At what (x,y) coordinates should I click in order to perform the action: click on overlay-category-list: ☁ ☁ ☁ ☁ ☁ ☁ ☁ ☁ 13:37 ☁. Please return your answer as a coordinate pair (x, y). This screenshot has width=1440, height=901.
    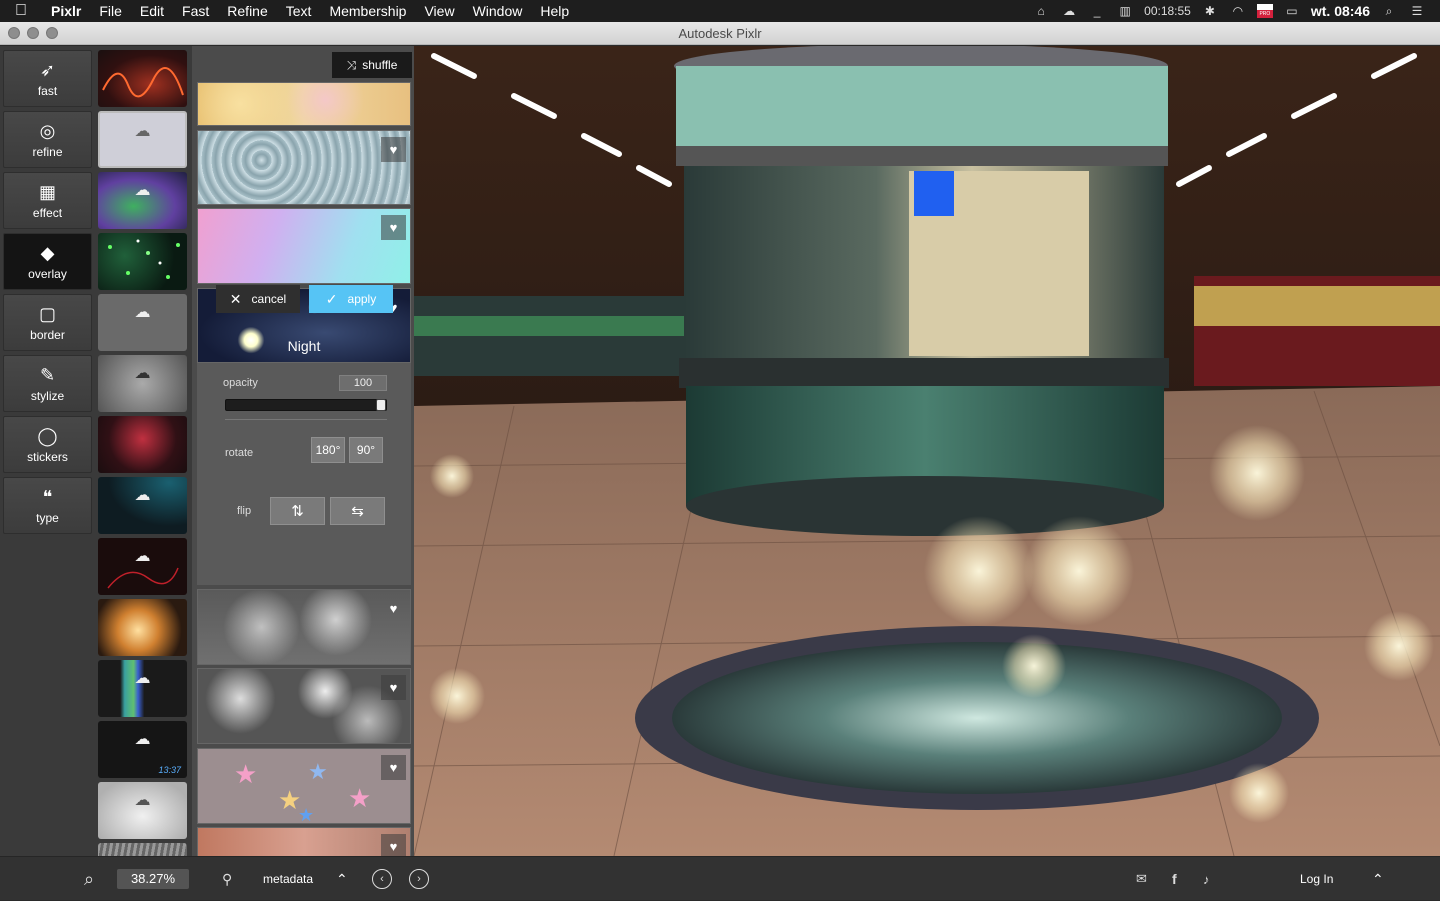
    Looking at the image, I should click on (144, 451).